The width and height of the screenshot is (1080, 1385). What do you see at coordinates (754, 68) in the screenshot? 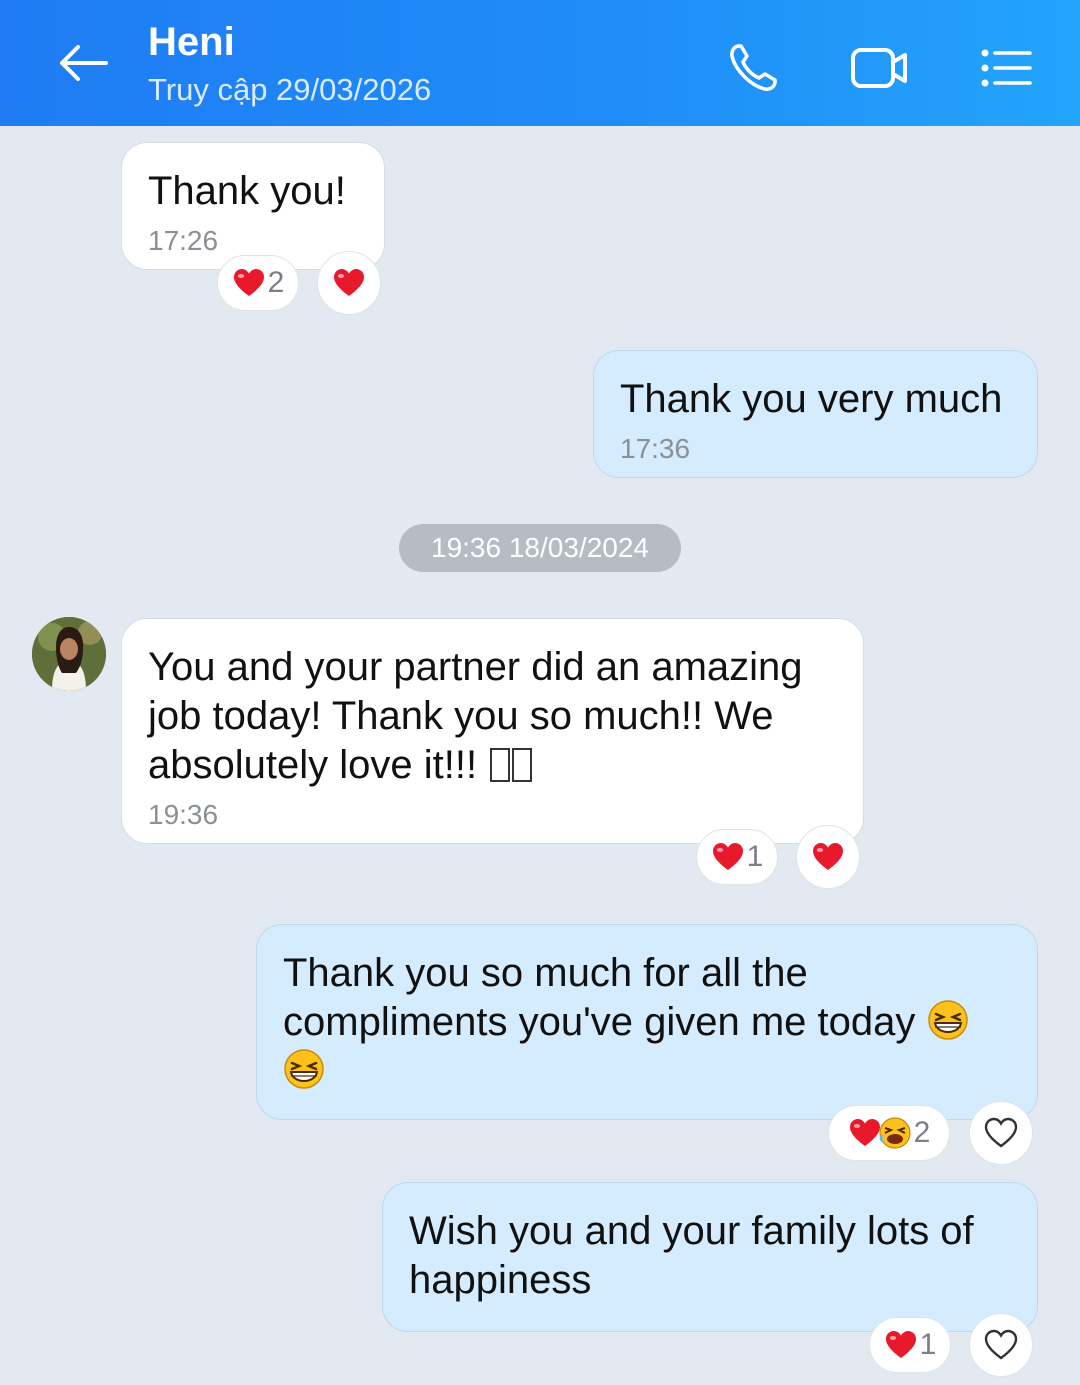
I see `phone-icon` at bounding box center [754, 68].